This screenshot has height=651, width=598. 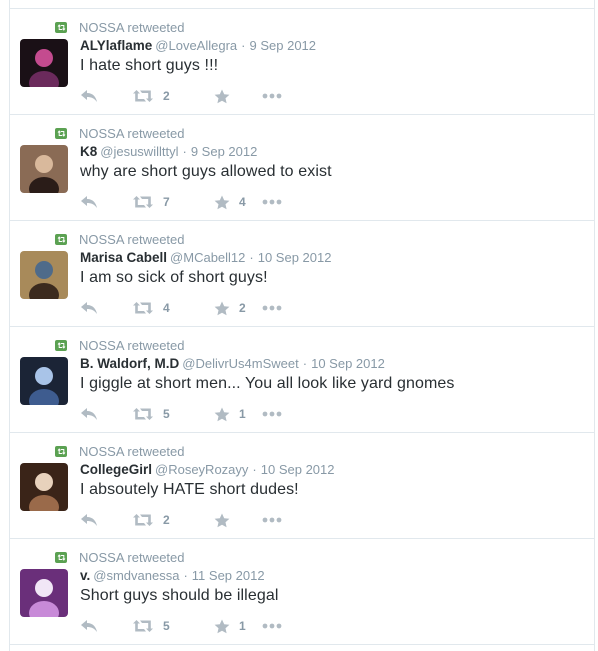 What do you see at coordinates (173, 308) in the screenshot?
I see `retweet-button: 4` at bounding box center [173, 308].